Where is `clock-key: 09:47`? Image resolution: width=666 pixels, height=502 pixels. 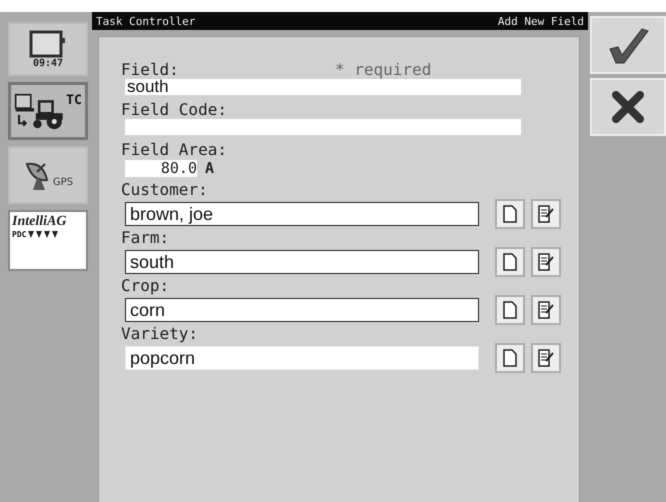
clock-key: 09:47 is located at coordinates (48, 49).